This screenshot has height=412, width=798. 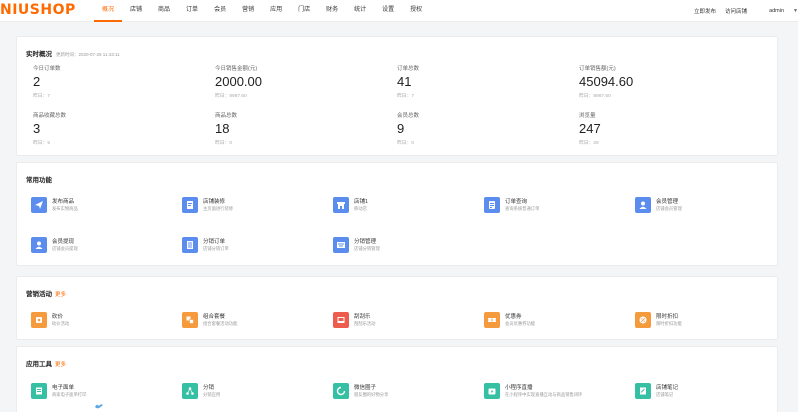 What do you see at coordinates (795, 11) in the screenshot?
I see `caret-down-icon: ▼` at bounding box center [795, 11].